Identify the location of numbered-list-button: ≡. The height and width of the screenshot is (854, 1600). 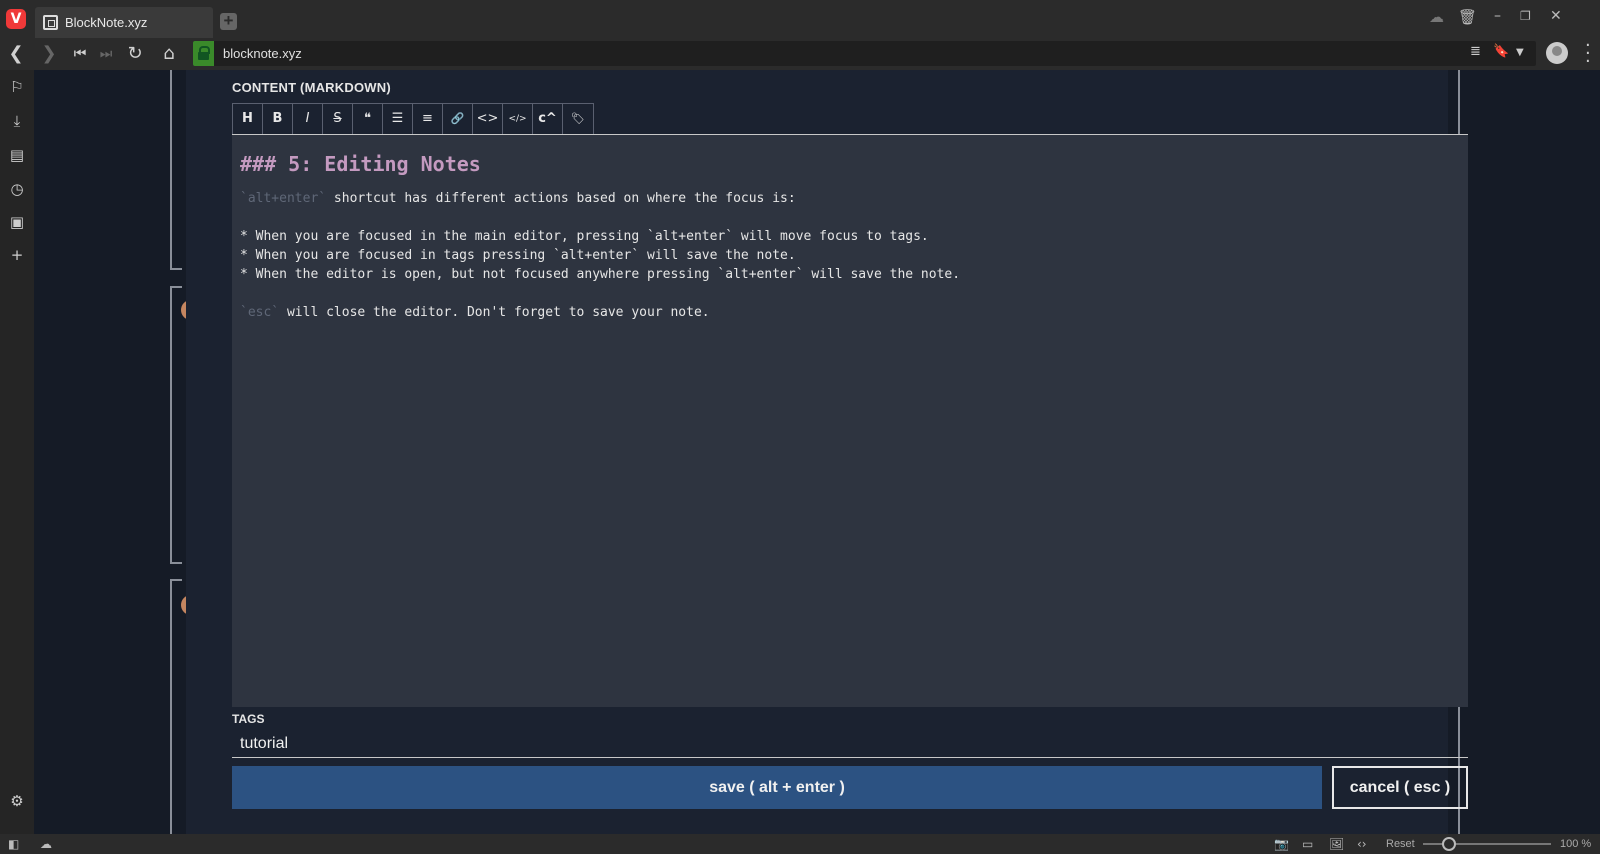
(428, 119).